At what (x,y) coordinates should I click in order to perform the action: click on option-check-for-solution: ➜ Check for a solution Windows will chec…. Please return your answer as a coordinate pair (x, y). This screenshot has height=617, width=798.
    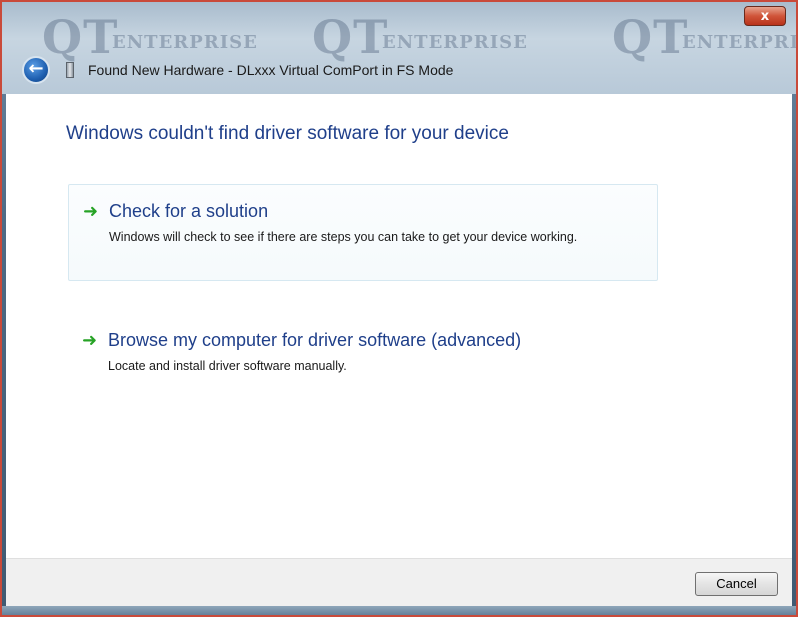
    Looking at the image, I should click on (363, 232).